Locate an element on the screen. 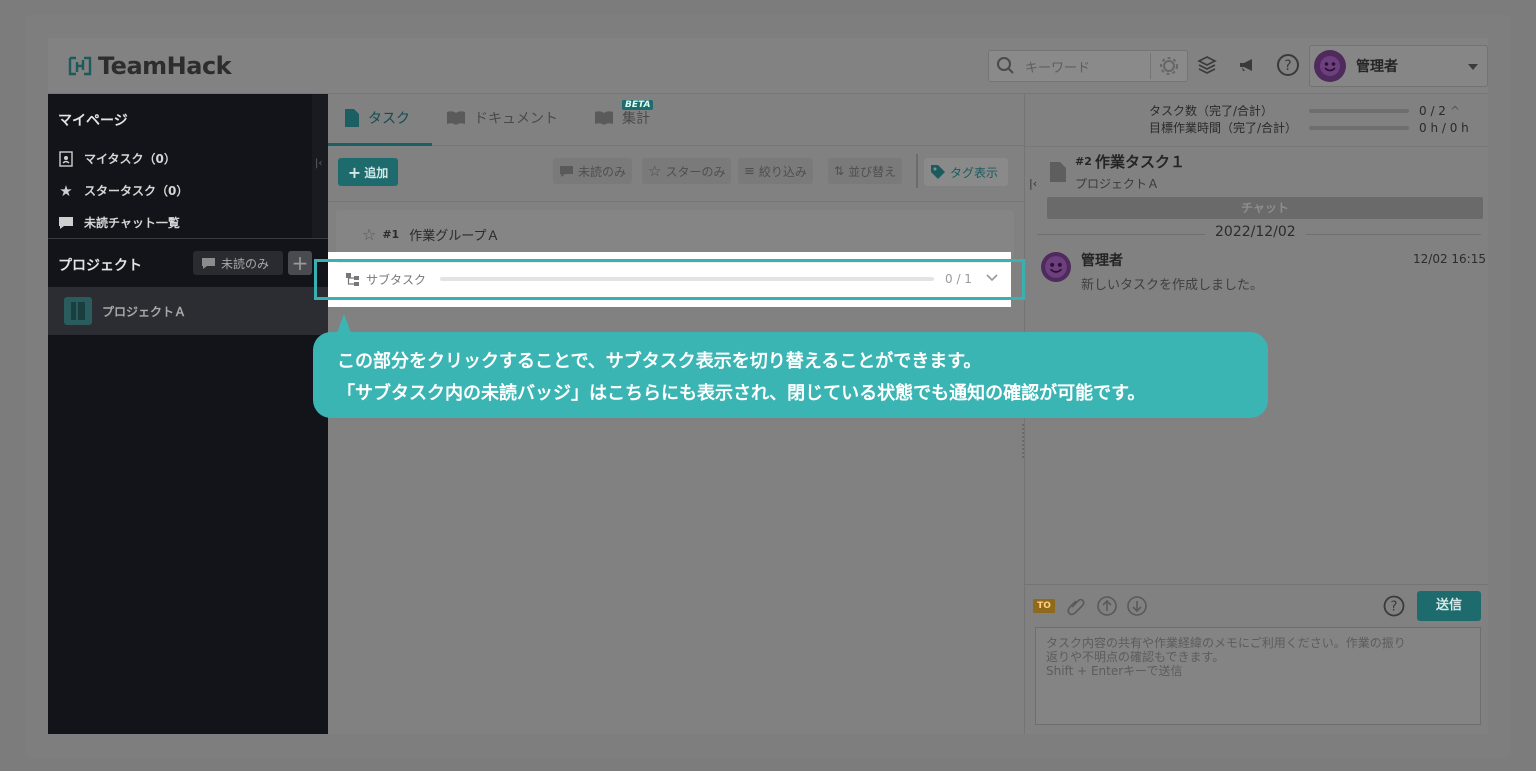 The height and width of the screenshot is (771, 1536). unread-only-button: 未読のみ is located at coordinates (593, 171).